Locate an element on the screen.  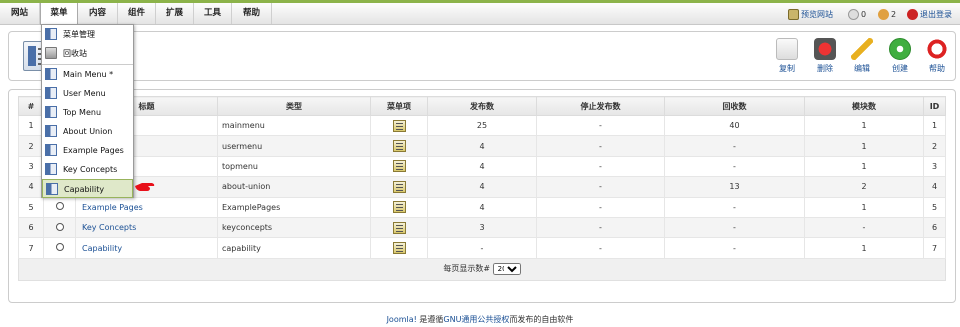
copy-button: 复制 is located at coordinates (787, 56).